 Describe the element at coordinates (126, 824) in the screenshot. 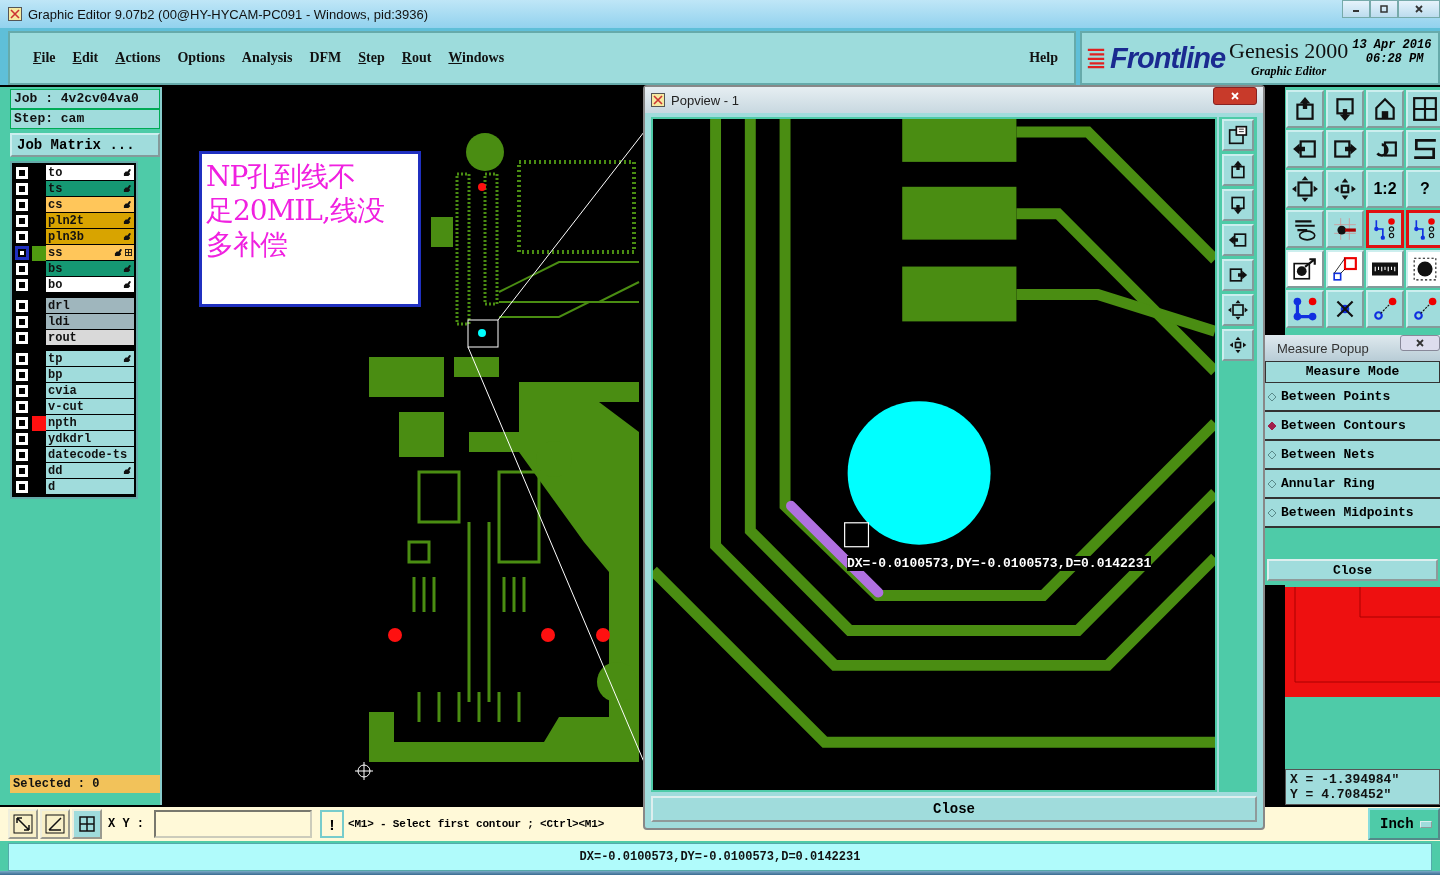

I see `xy-label: X Y :` at that location.